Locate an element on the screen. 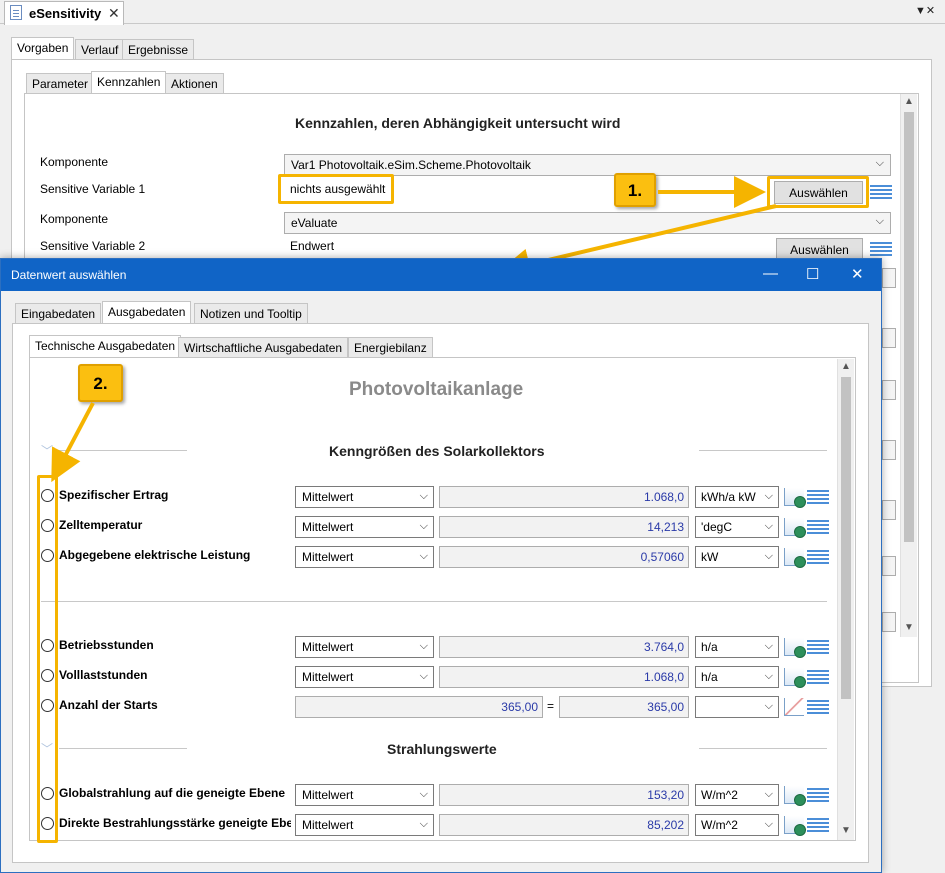 The width and height of the screenshot is (945, 873). row-label: Spezifischer Ertrag is located at coordinates (114, 495).